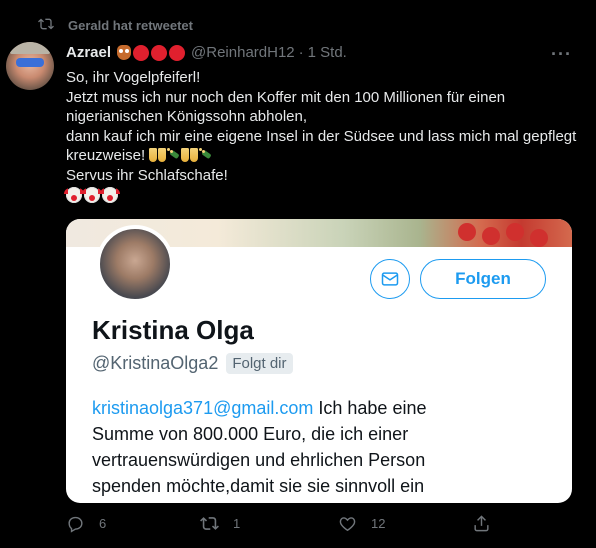 This screenshot has height=548, width=596. Describe the element at coordinates (378, 523) in the screenshot. I see `like-count: 12` at that location.